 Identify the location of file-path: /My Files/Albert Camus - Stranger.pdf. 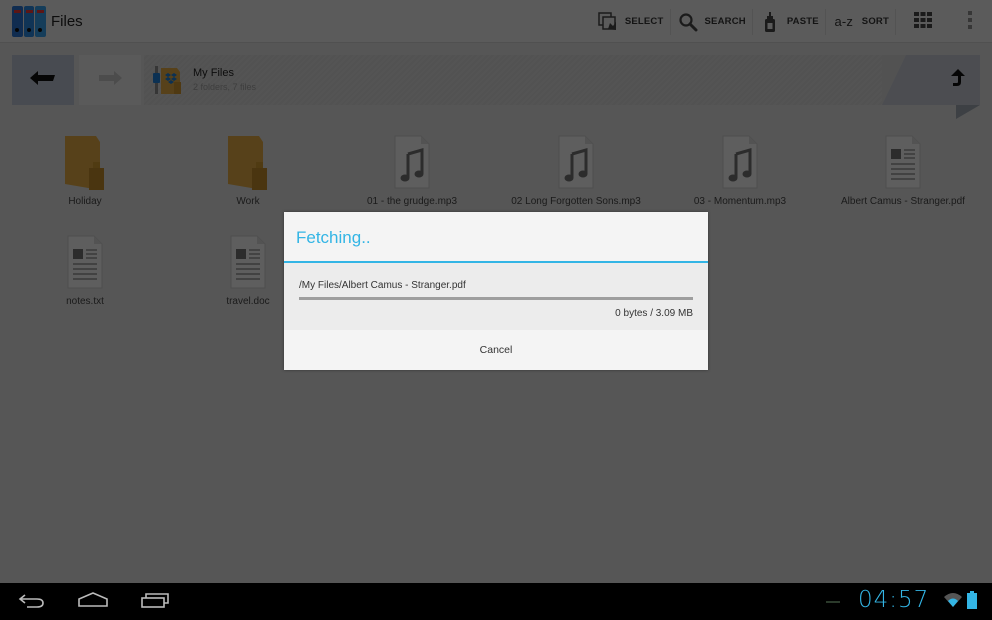
(382, 285).